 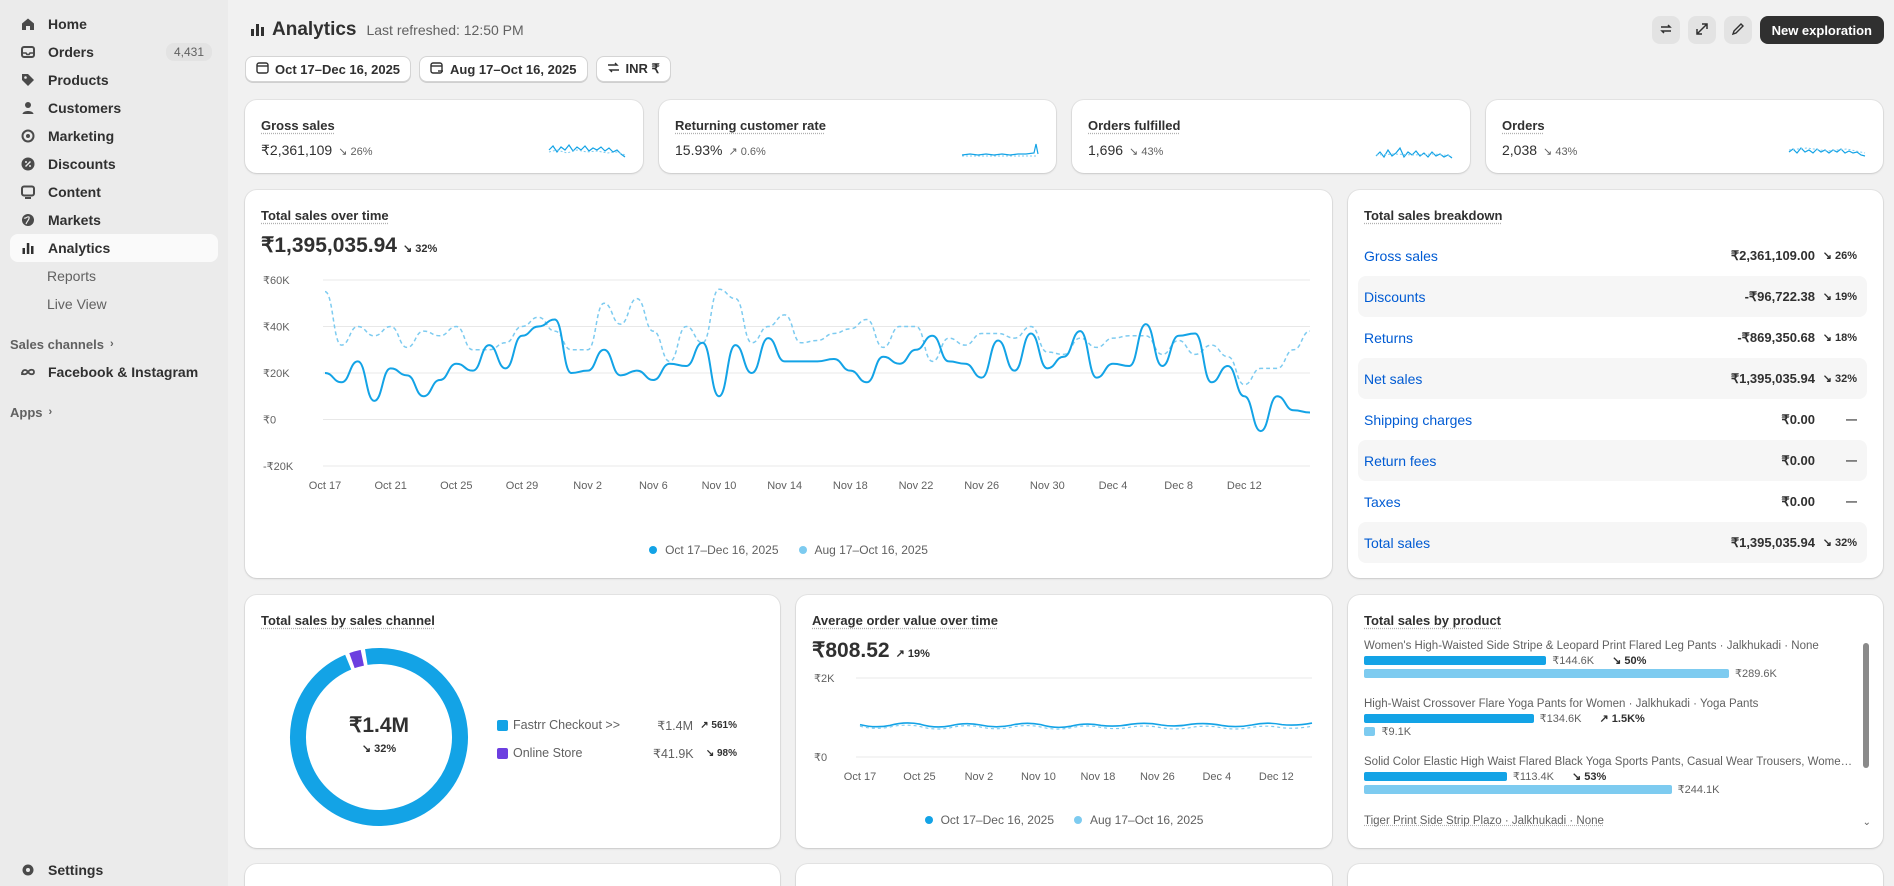 What do you see at coordinates (28, 372) in the screenshot?
I see `meta-icon` at bounding box center [28, 372].